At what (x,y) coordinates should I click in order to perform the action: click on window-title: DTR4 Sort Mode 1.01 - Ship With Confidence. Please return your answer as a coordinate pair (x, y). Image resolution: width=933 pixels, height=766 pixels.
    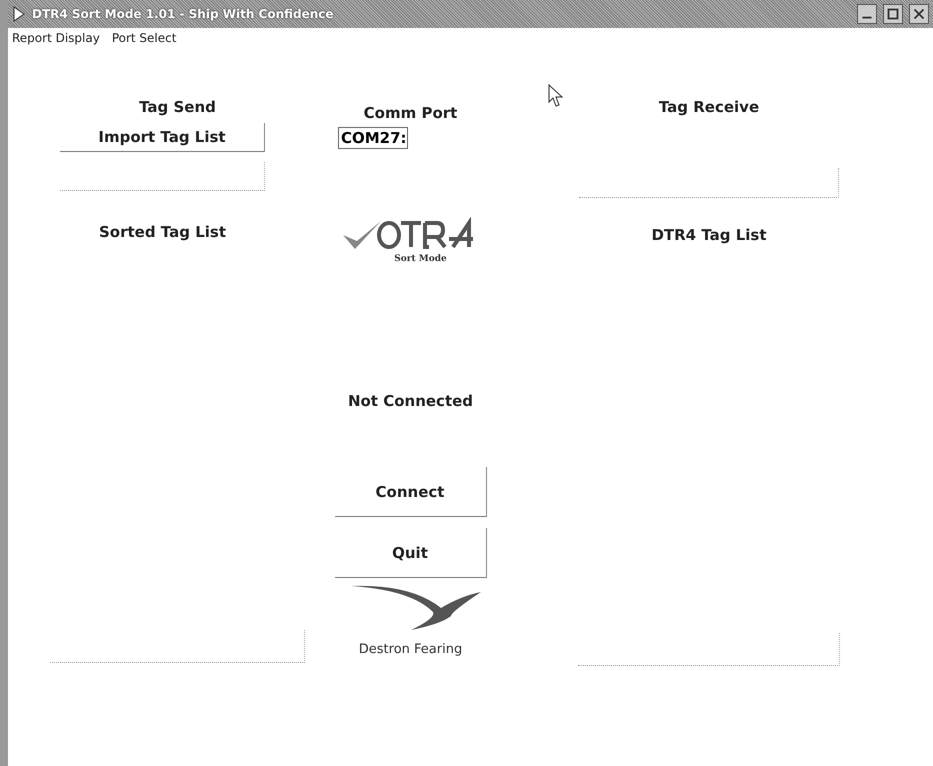
    Looking at the image, I should click on (183, 14).